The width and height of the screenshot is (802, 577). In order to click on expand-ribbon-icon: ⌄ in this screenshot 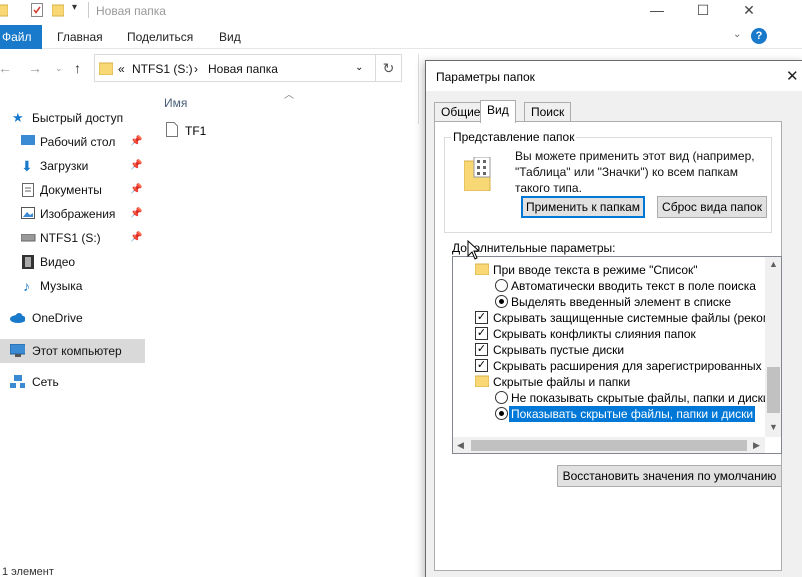, I will do `click(737, 34)`.